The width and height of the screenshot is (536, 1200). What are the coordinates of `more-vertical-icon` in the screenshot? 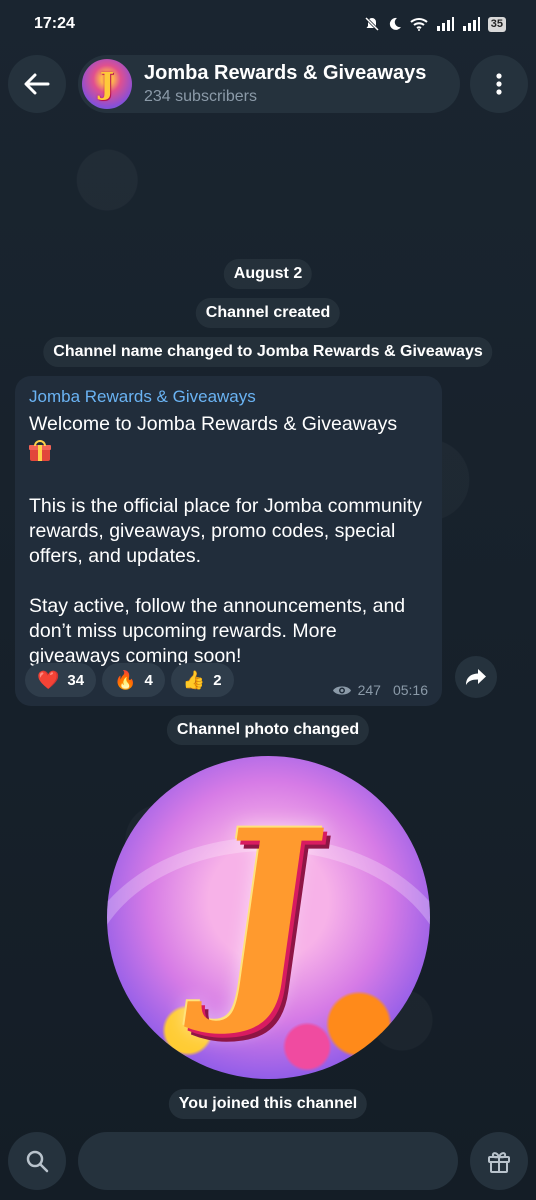 It's located at (499, 84).